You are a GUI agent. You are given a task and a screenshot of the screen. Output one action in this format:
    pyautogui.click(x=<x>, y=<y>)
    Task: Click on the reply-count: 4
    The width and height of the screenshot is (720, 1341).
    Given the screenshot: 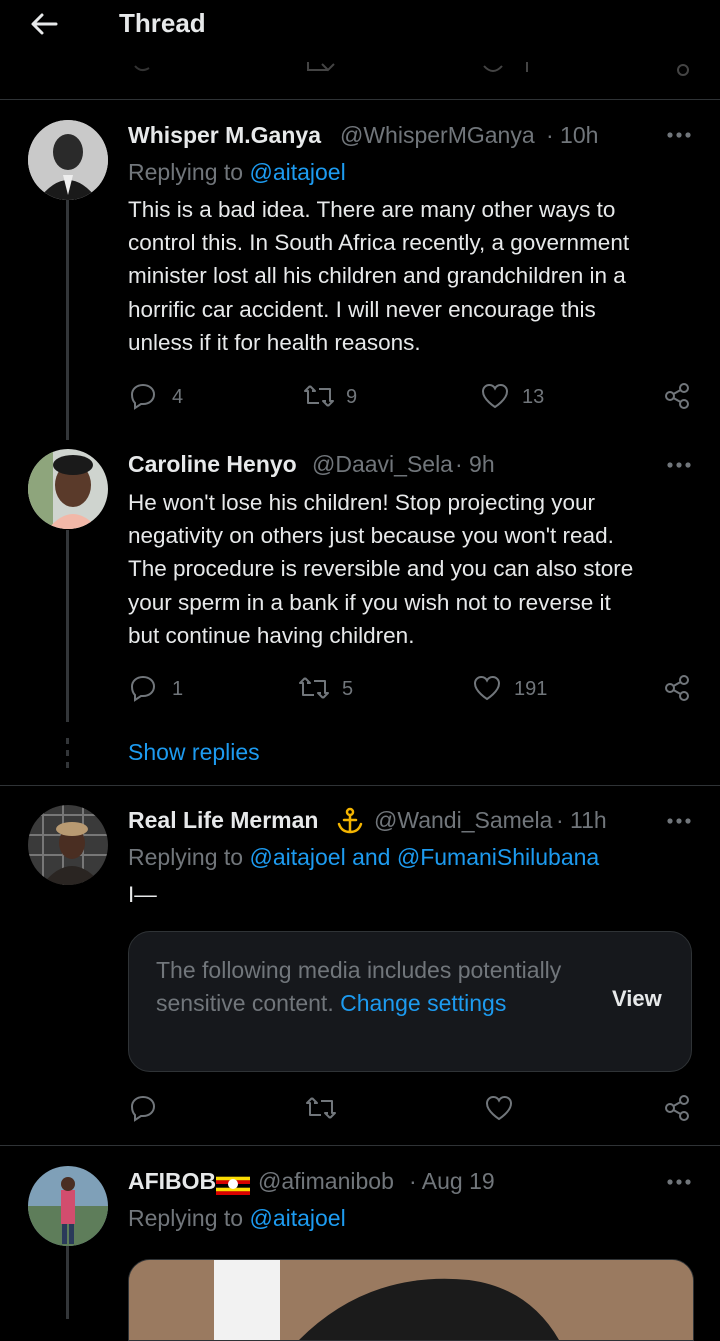 What is the action you would take?
    pyautogui.click(x=178, y=397)
    